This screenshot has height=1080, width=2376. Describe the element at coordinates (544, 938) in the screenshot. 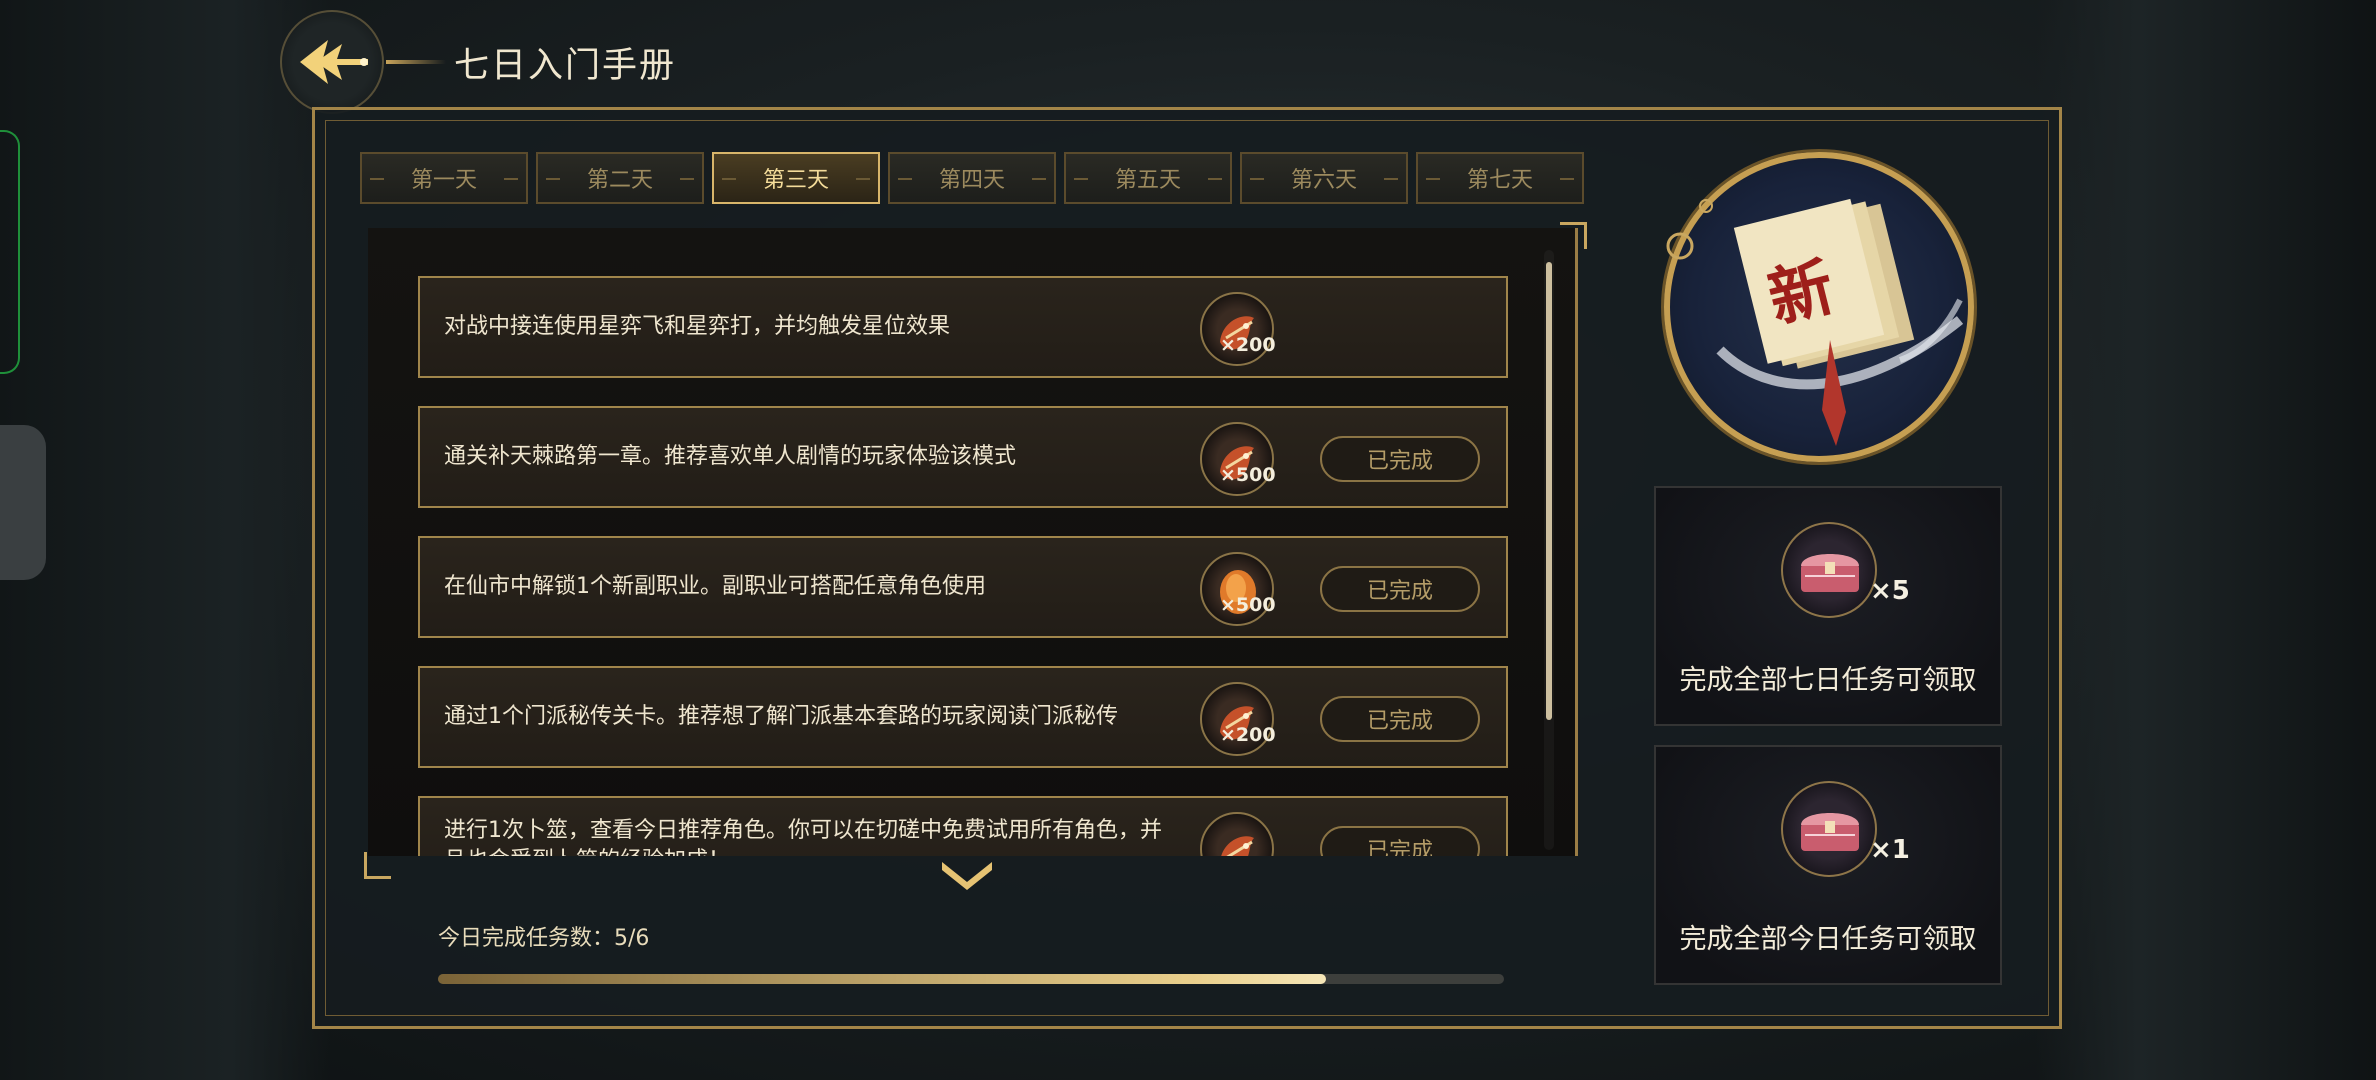

I see `progress-label: 今日完成任务数：5/6` at that location.